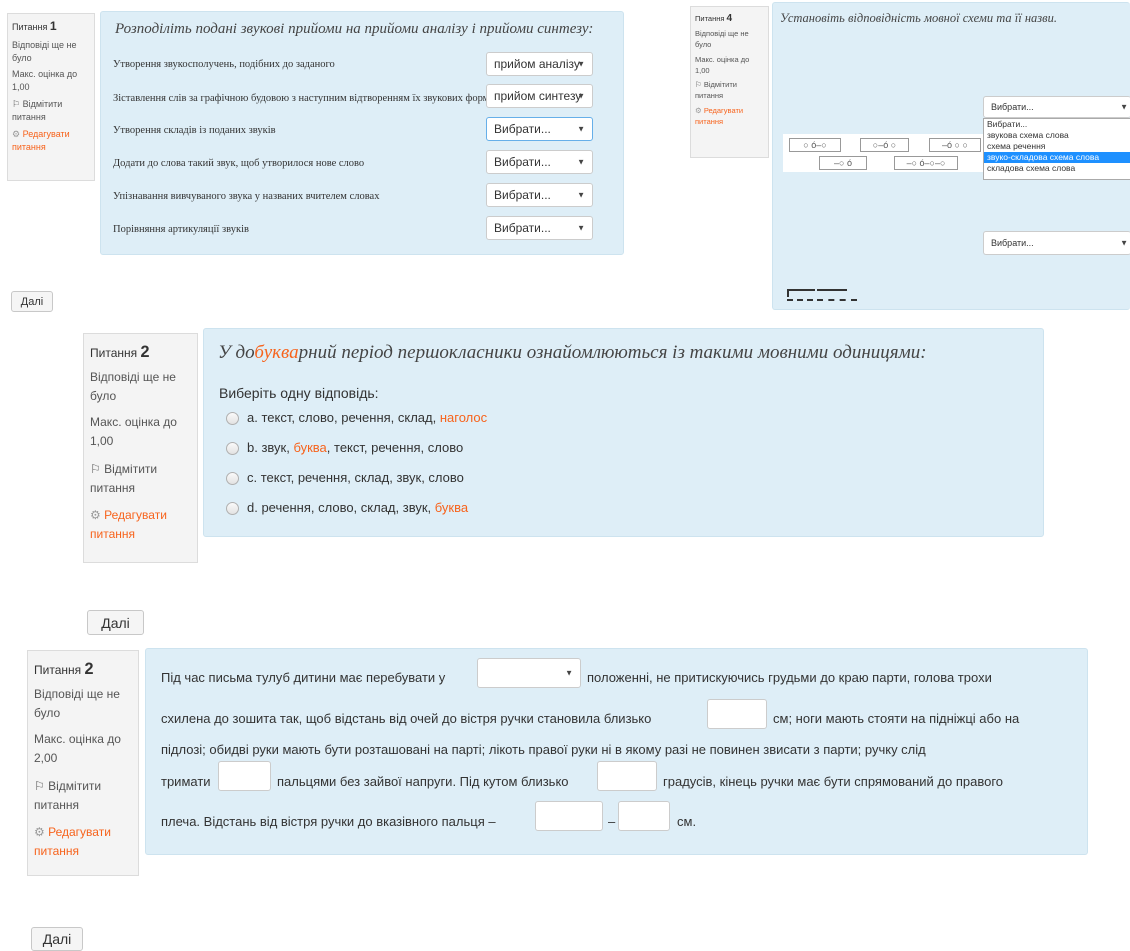 The width and height of the screenshot is (1130, 951). Describe the element at coordinates (722, 39) in the screenshot. I see `q4-status: Відповіді ще не було` at that location.